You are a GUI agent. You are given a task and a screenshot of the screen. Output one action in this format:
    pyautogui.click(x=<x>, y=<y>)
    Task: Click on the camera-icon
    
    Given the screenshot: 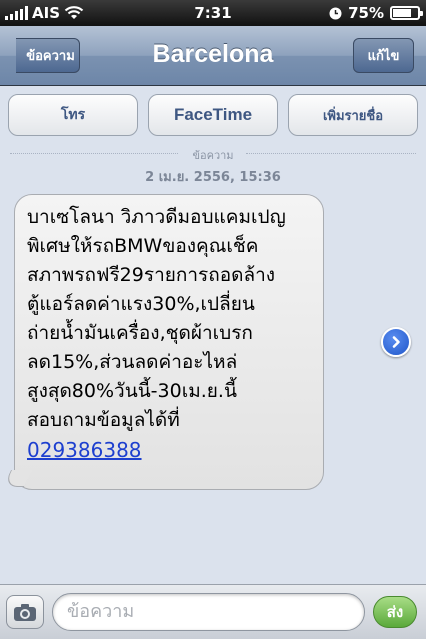 What is the action you would take?
    pyautogui.click(x=25, y=612)
    